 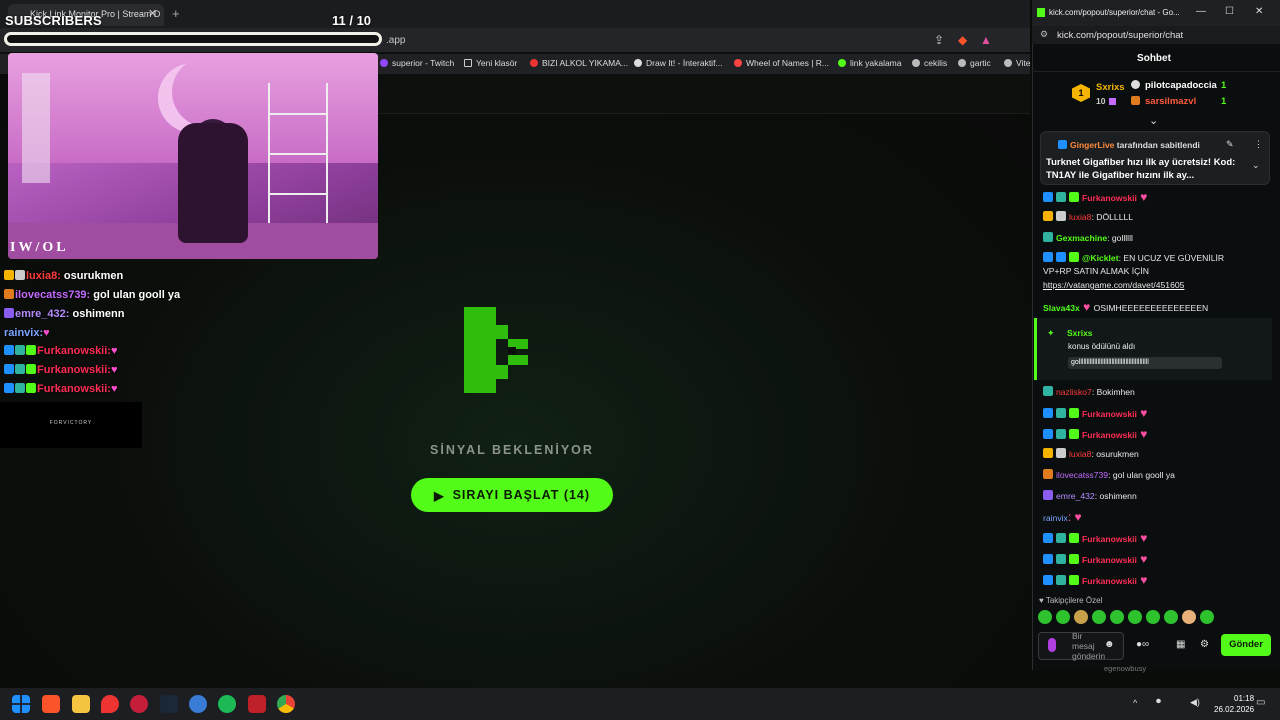 I want to click on overlay-chat-line: ilovecatss739: gol ulan gooll ya, so click(x=92, y=295).